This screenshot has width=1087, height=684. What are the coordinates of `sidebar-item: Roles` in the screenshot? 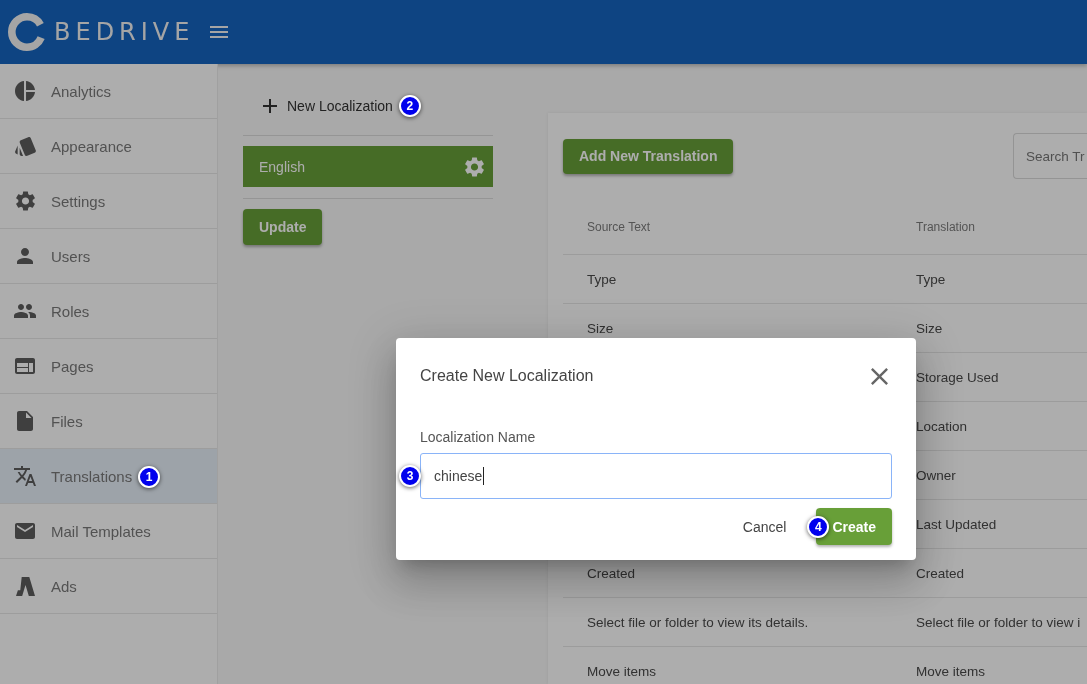 It's located at (108, 311).